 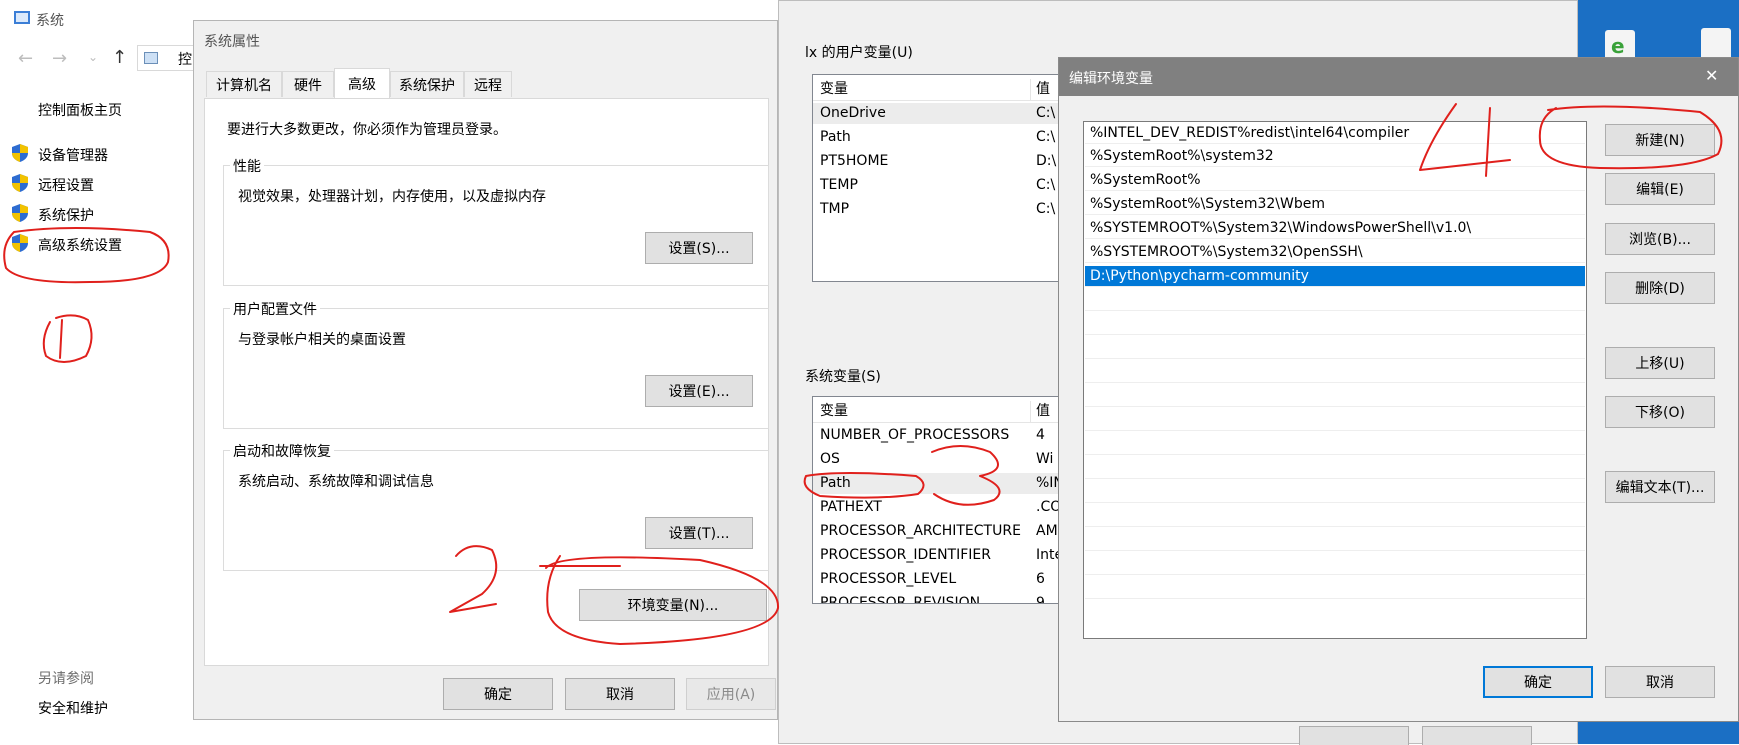 What do you see at coordinates (1040, 579) in the screenshot?
I see `var-value: 6` at bounding box center [1040, 579].